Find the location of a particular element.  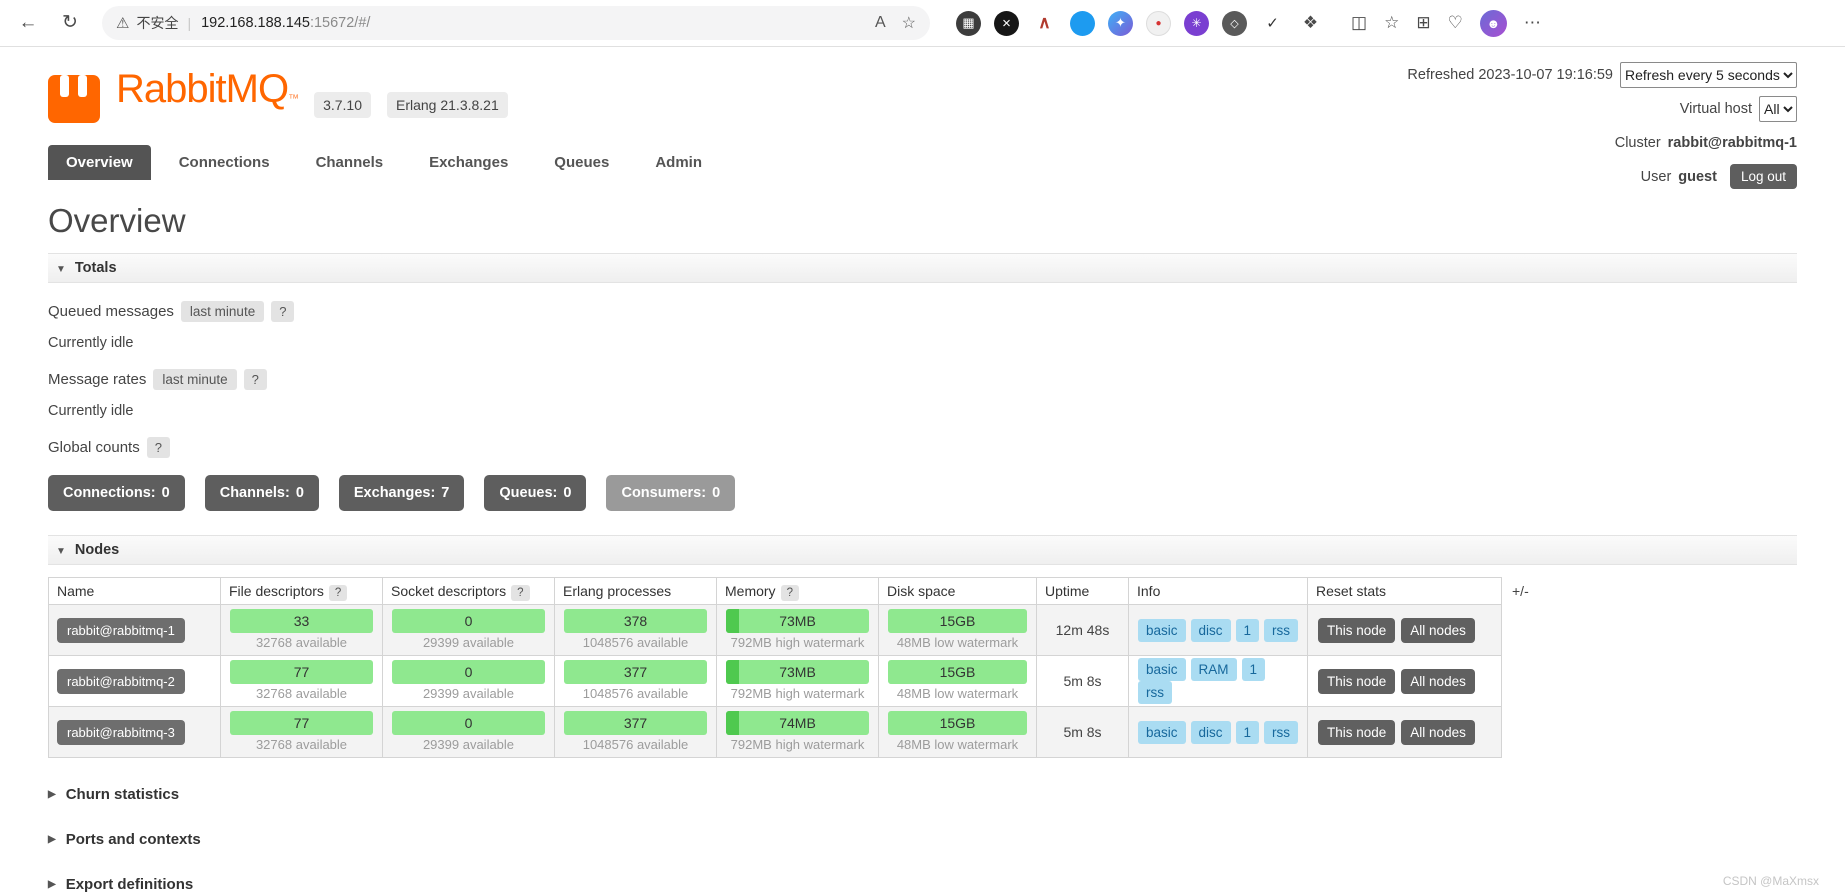

node-info-badges: basic disc 1 rss is located at coordinates (1218, 630).